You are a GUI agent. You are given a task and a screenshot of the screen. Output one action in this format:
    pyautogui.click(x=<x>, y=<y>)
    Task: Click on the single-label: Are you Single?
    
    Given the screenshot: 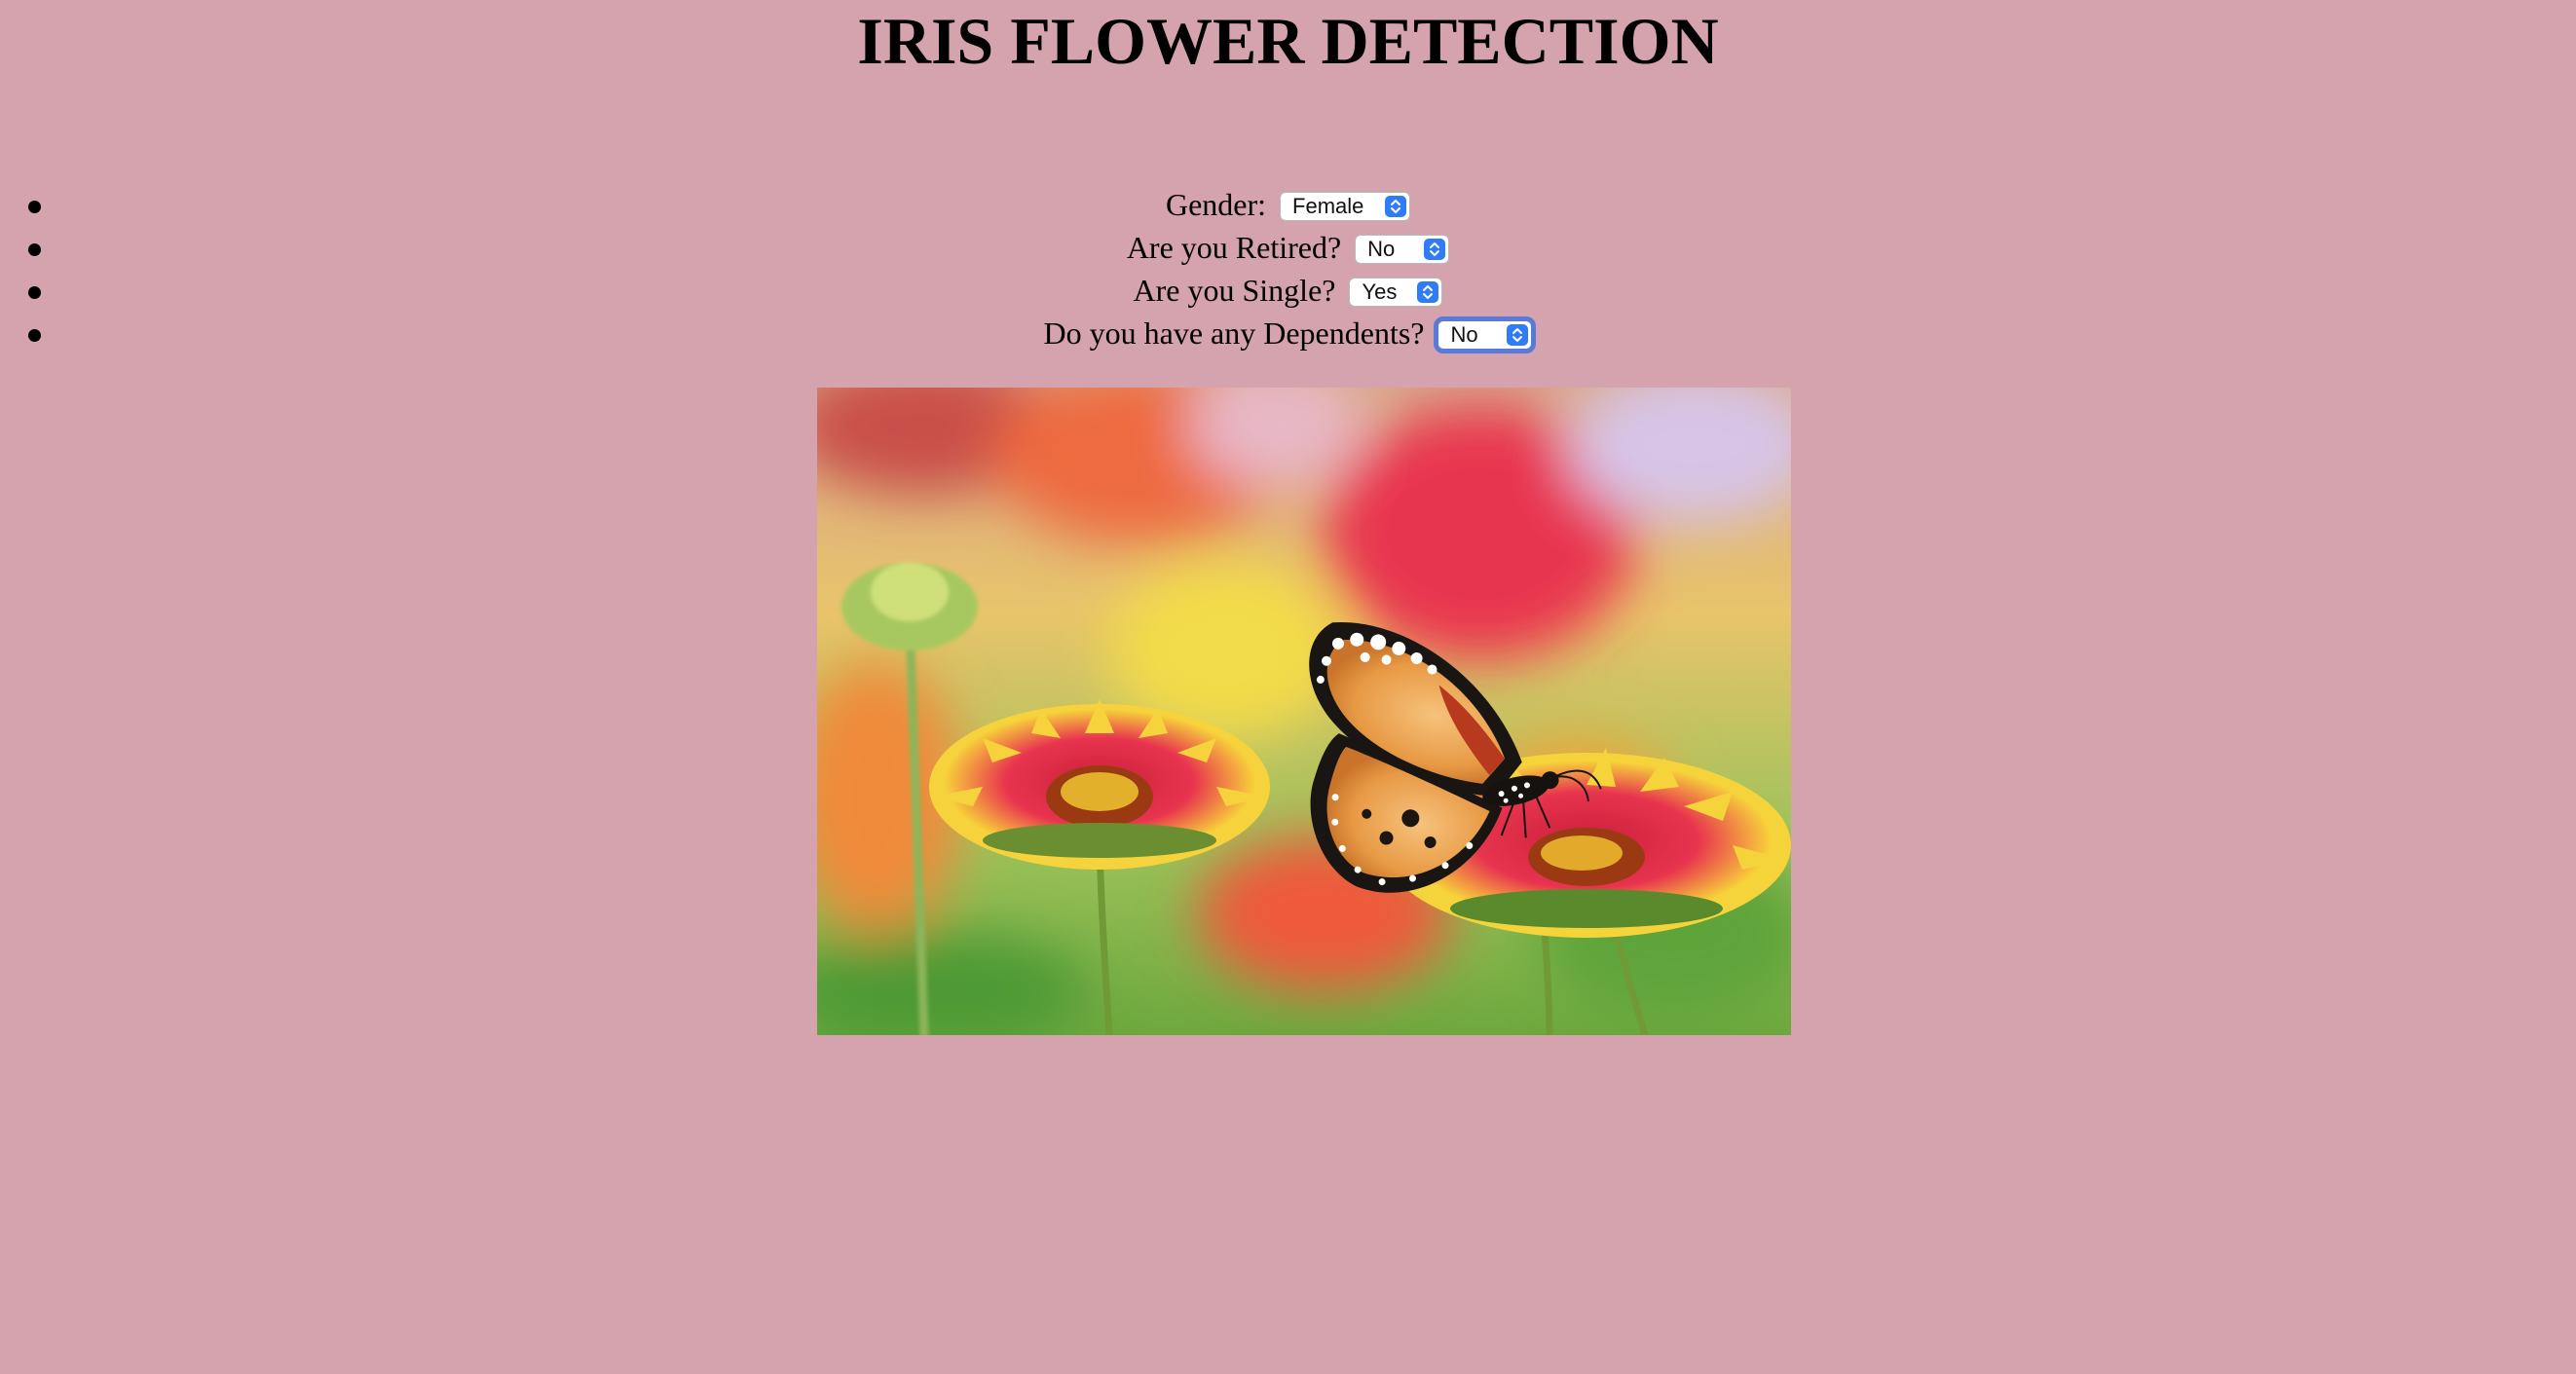 What is the action you would take?
    pyautogui.click(x=1234, y=290)
    